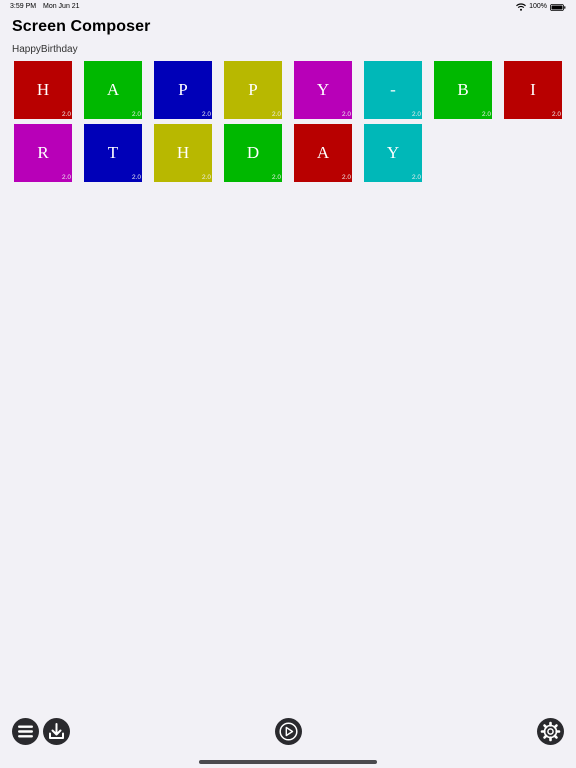 This screenshot has height=768, width=576. Describe the element at coordinates (558, 7) in the screenshot. I see `battery-icon` at that location.